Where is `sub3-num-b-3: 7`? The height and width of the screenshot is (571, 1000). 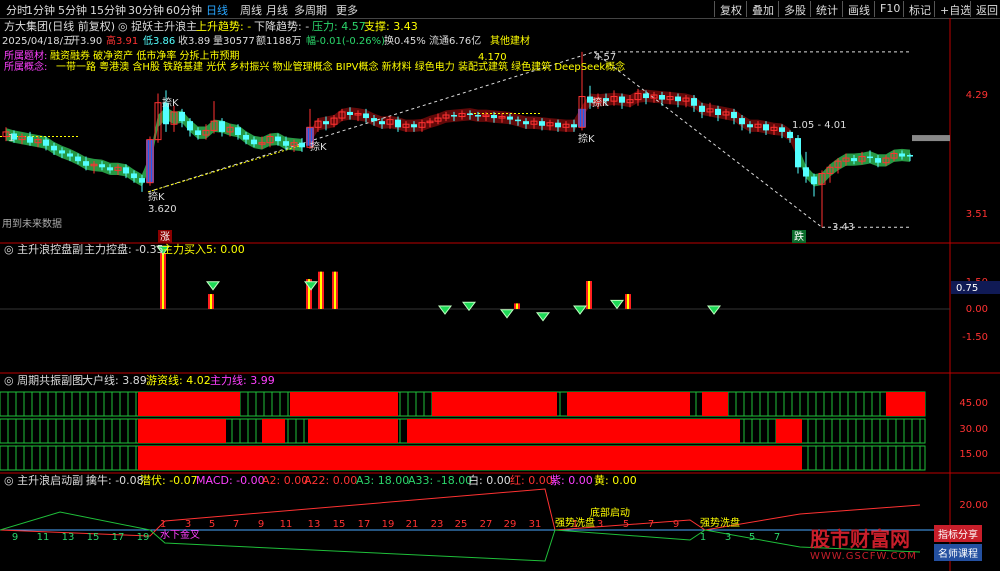
sub3-num-b-3: 7 is located at coordinates (236, 524).